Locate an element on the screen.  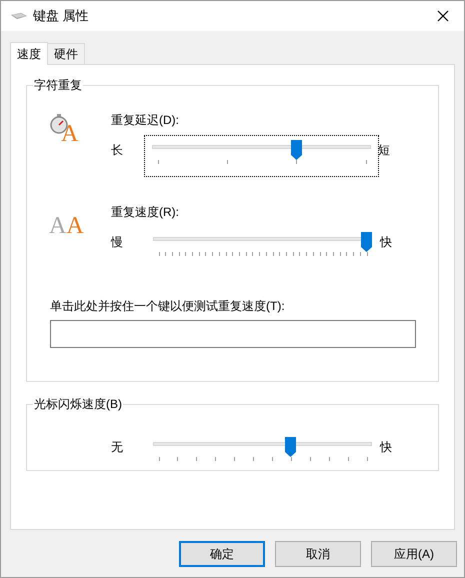
group-title: 光标闪烁速度(B) is located at coordinates (78, 404).